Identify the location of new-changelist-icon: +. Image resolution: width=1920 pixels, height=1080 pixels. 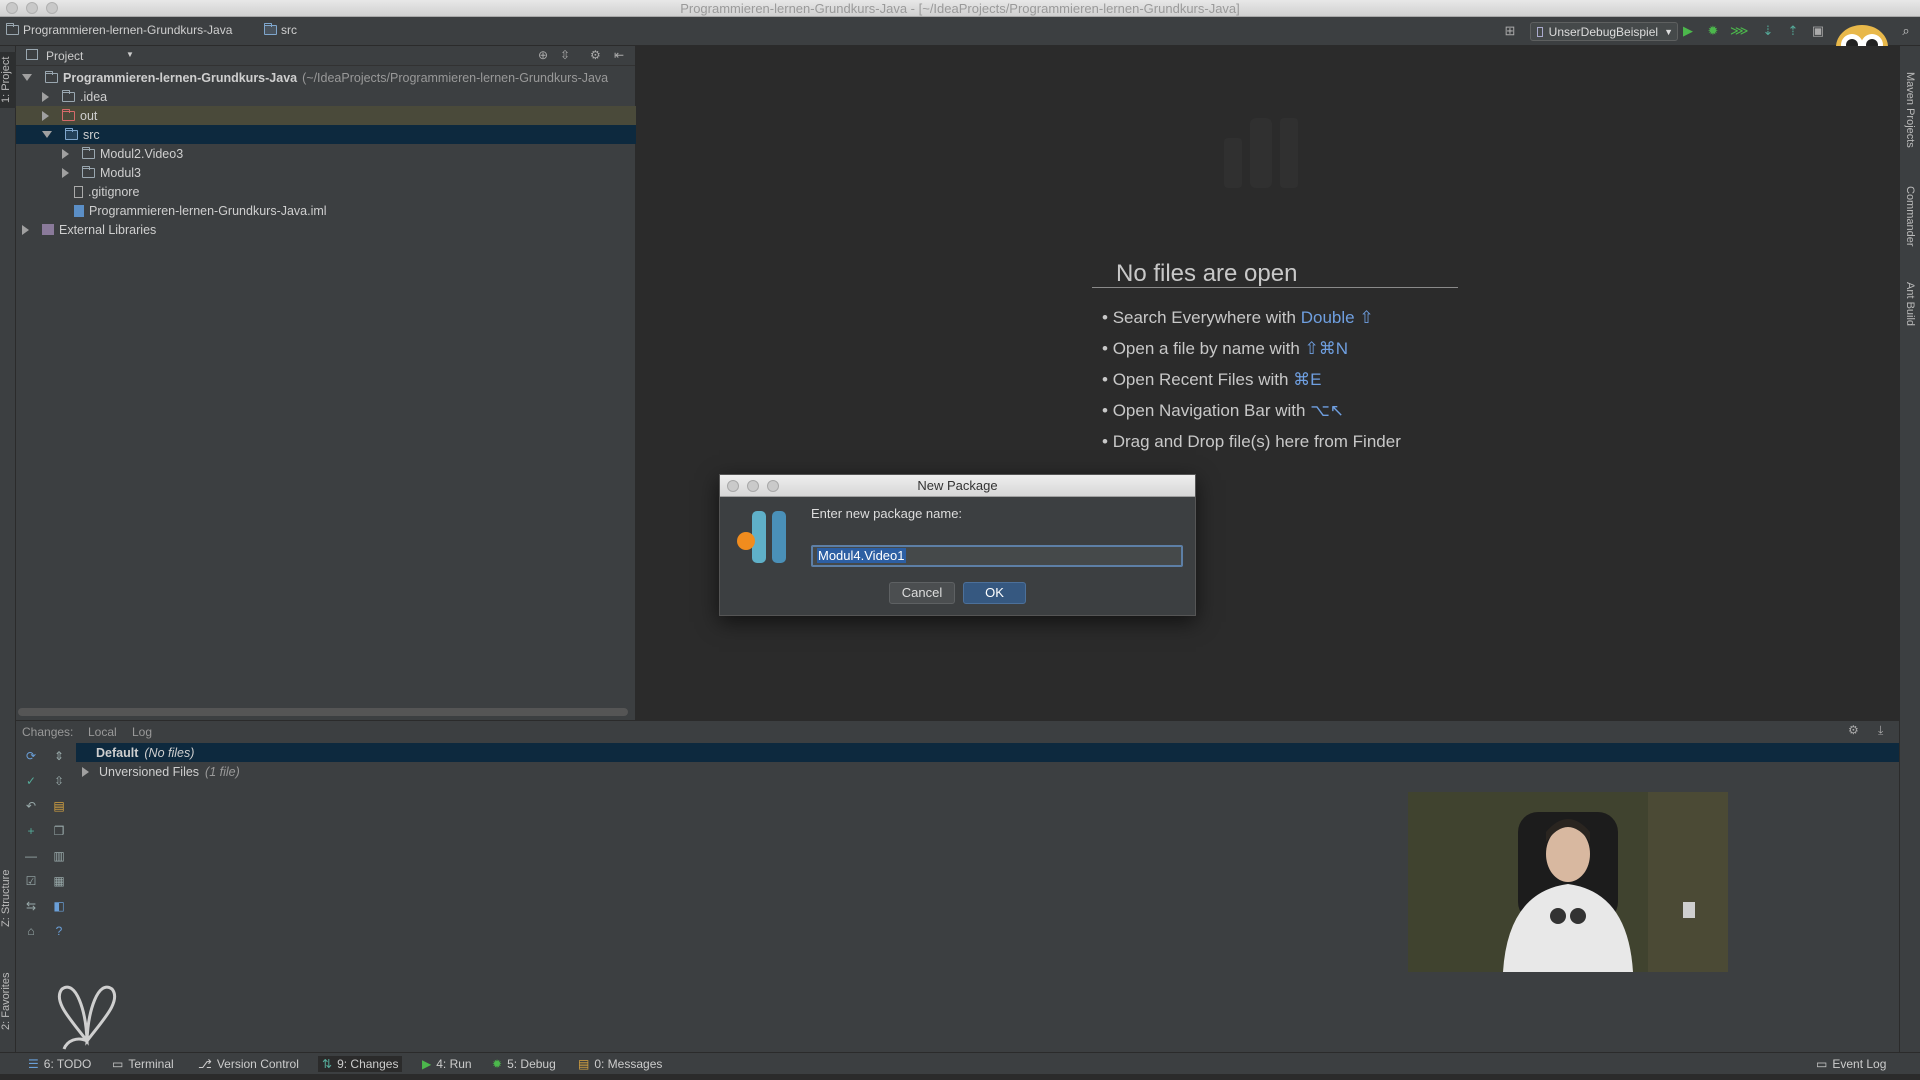
(31, 831).